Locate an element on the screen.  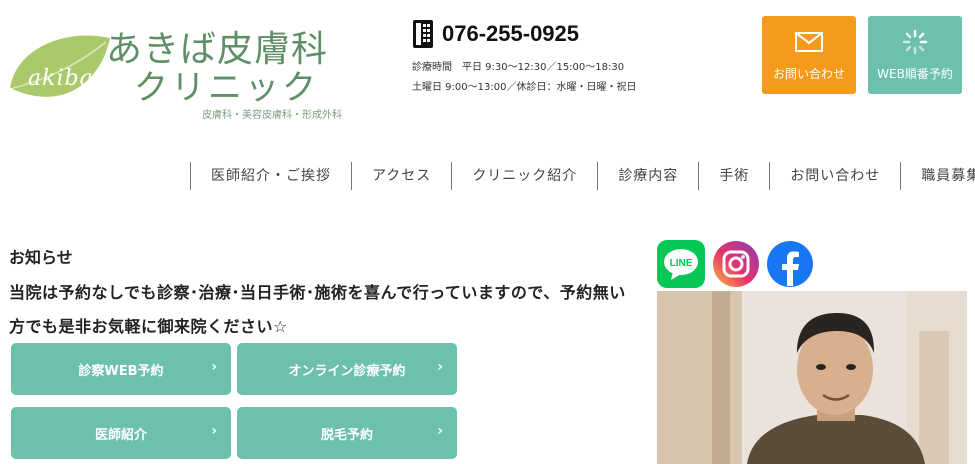
web-consult-reservation-button: 診察WEB予約 › is located at coordinates (121, 369).